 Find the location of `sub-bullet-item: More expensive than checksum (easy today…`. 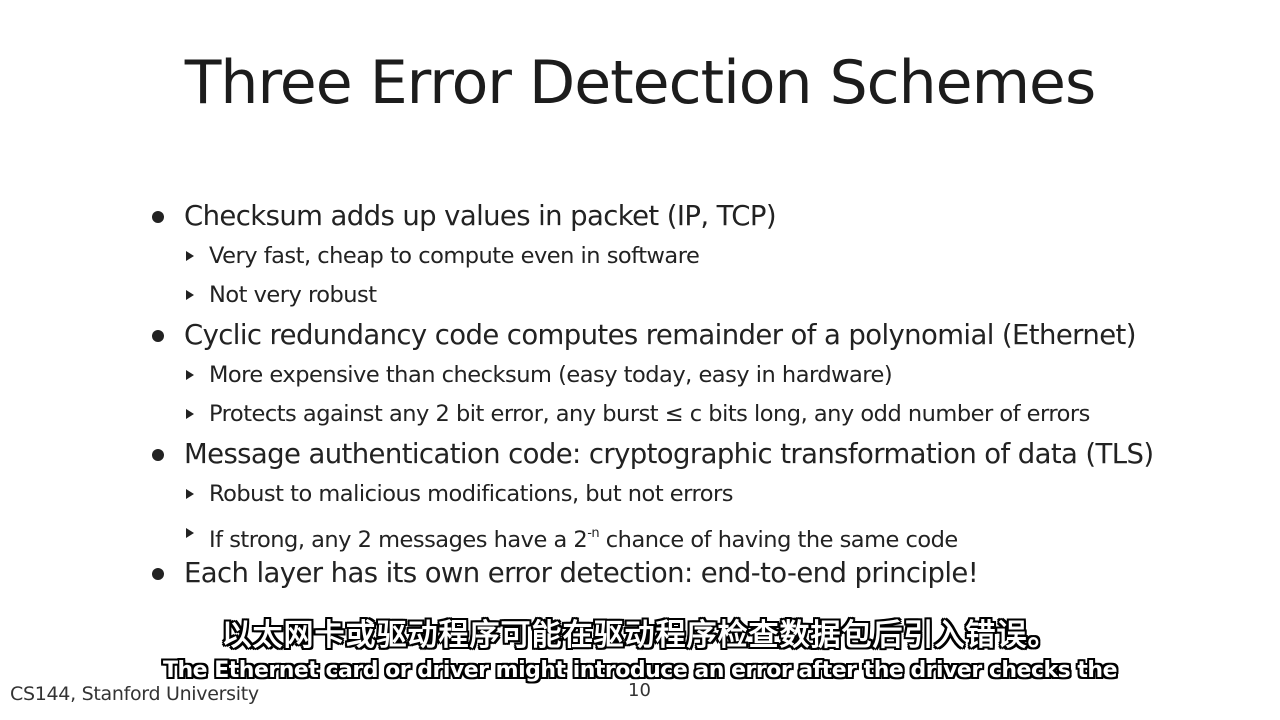

sub-bullet-item: More expensive than checksum (easy today… is located at coordinates (700, 375).